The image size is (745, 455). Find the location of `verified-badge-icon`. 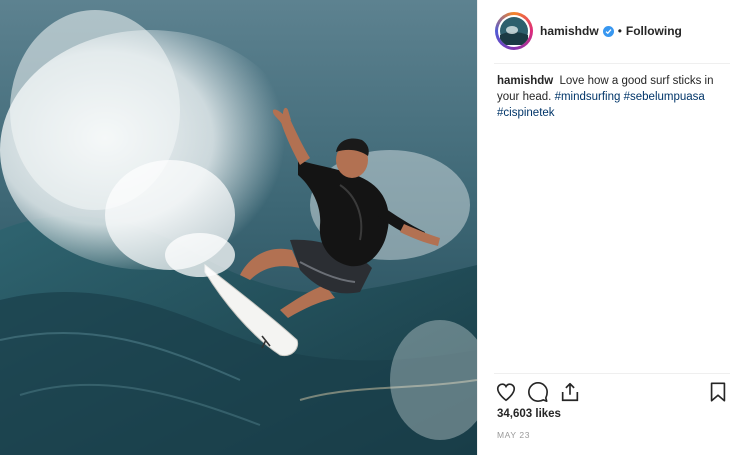

verified-badge-icon is located at coordinates (608, 31).